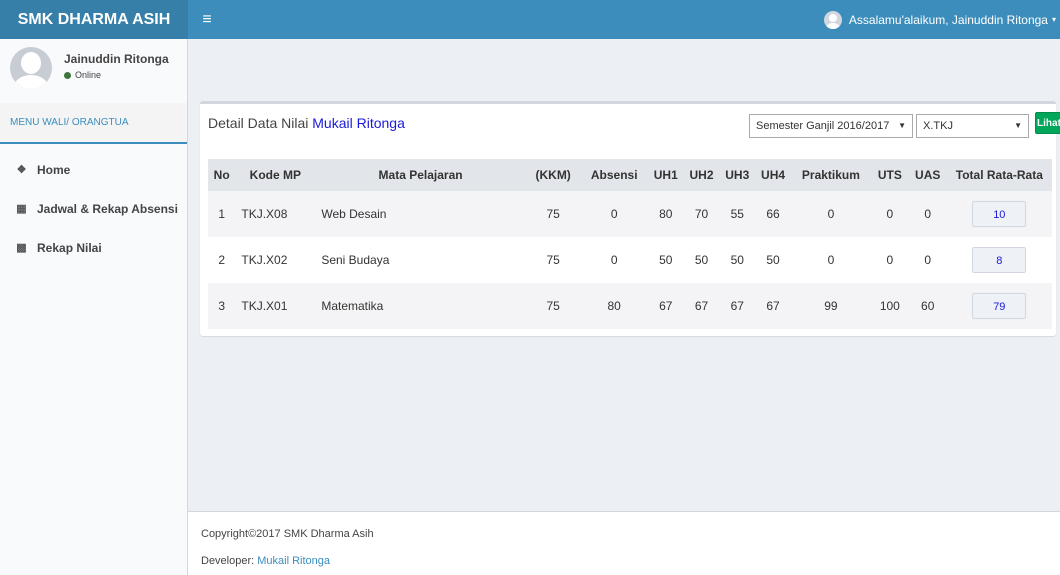  Describe the element at coordinates (116, 59) in the screenshot. I see `sidebar-user-name: Jainuddin Ritonga` at that location.